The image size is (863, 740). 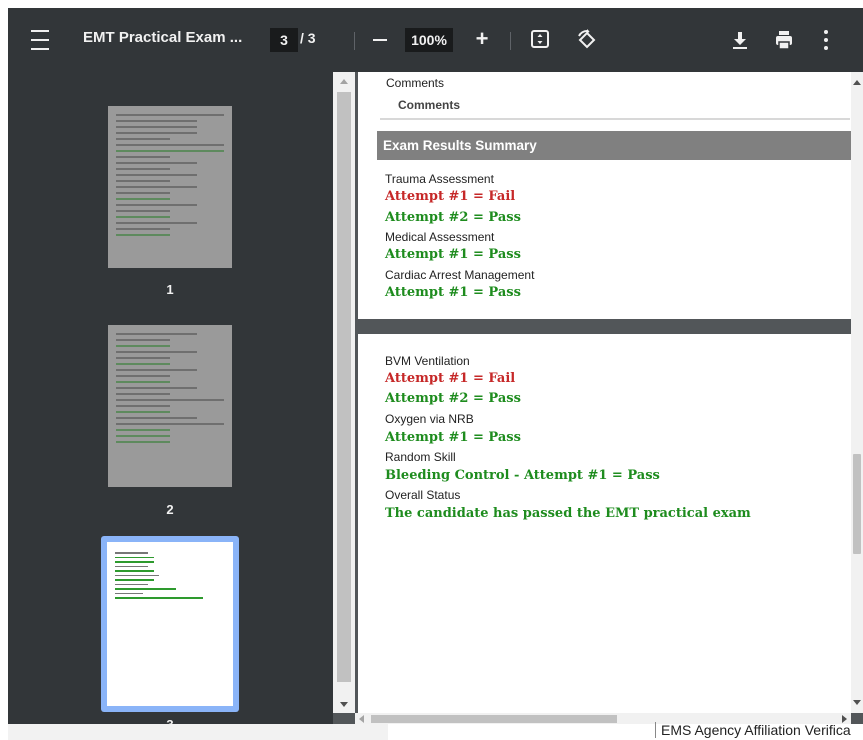 What do you see at coordinates (784, 40) in the screenshot?
I see `print-icon` at bounding box center [784, 40].